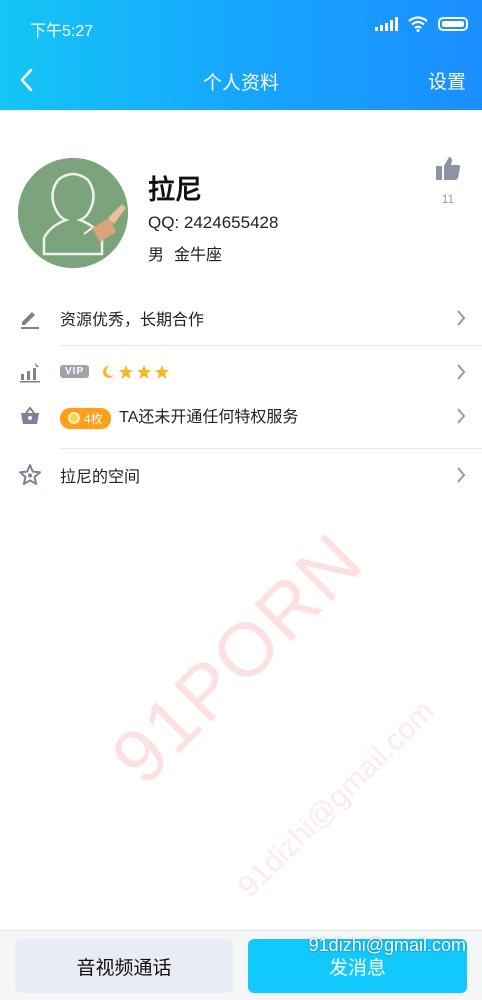 This screenshot has width=482, height=1000. Describe the element at coordinates (453, 24) in the screenshot. I see `battery-icon` at that location.